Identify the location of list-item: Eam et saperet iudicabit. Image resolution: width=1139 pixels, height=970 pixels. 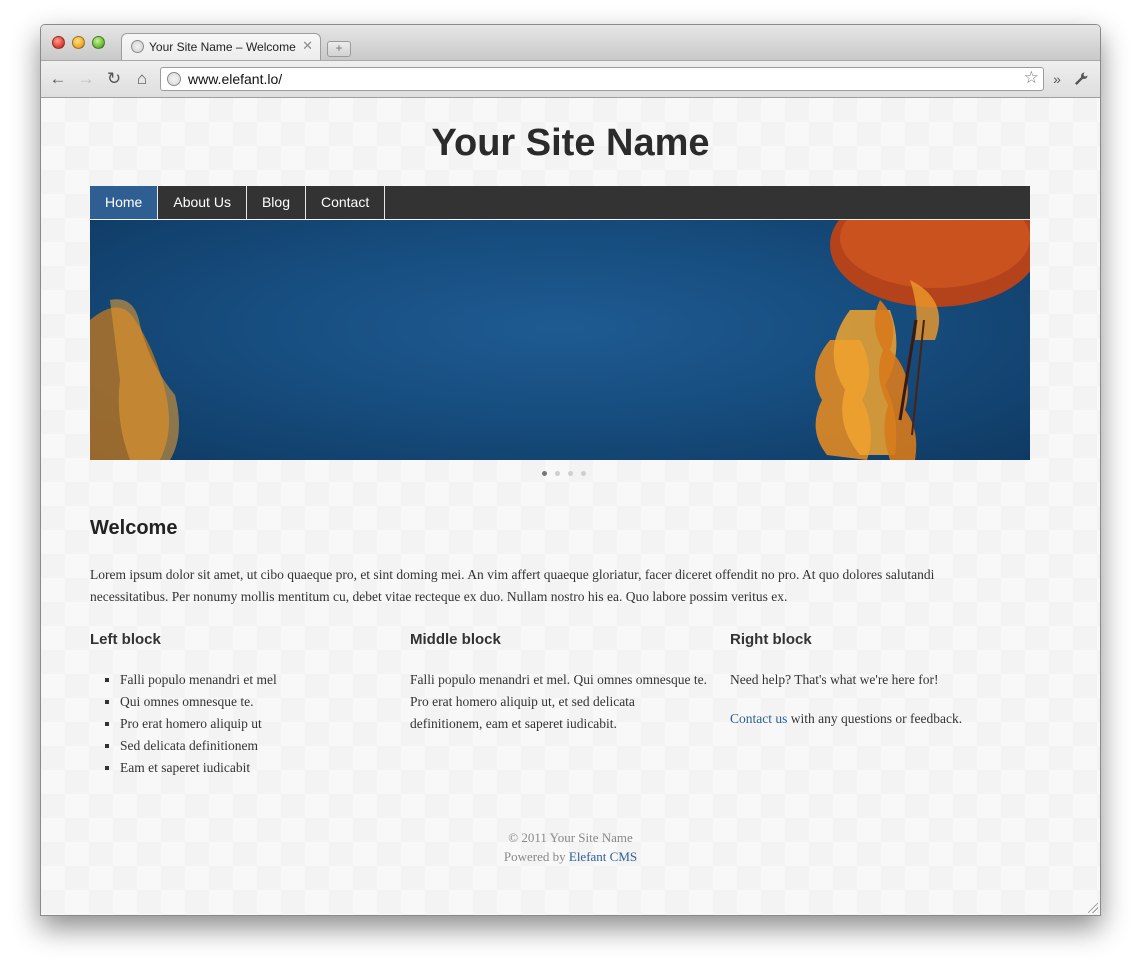
(198, 768).